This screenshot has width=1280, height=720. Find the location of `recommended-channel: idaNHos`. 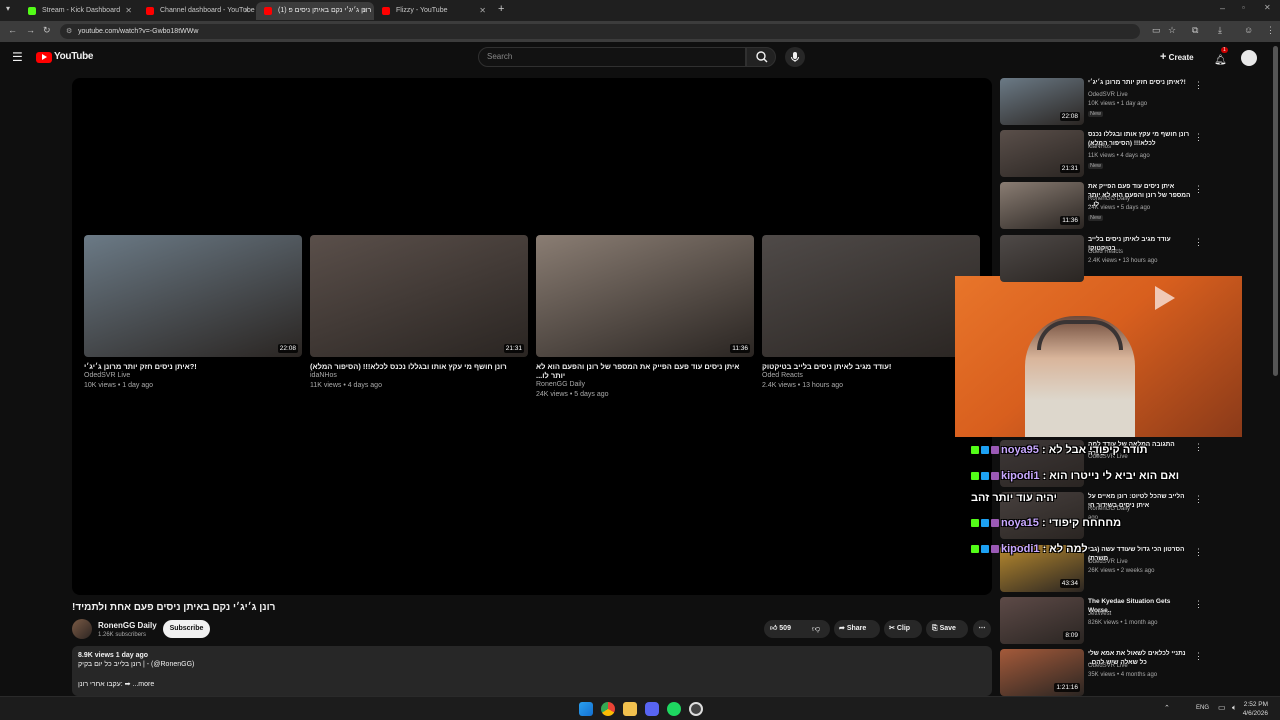

recommended-channel: idaNHos is located at coordinates (1099, 147).